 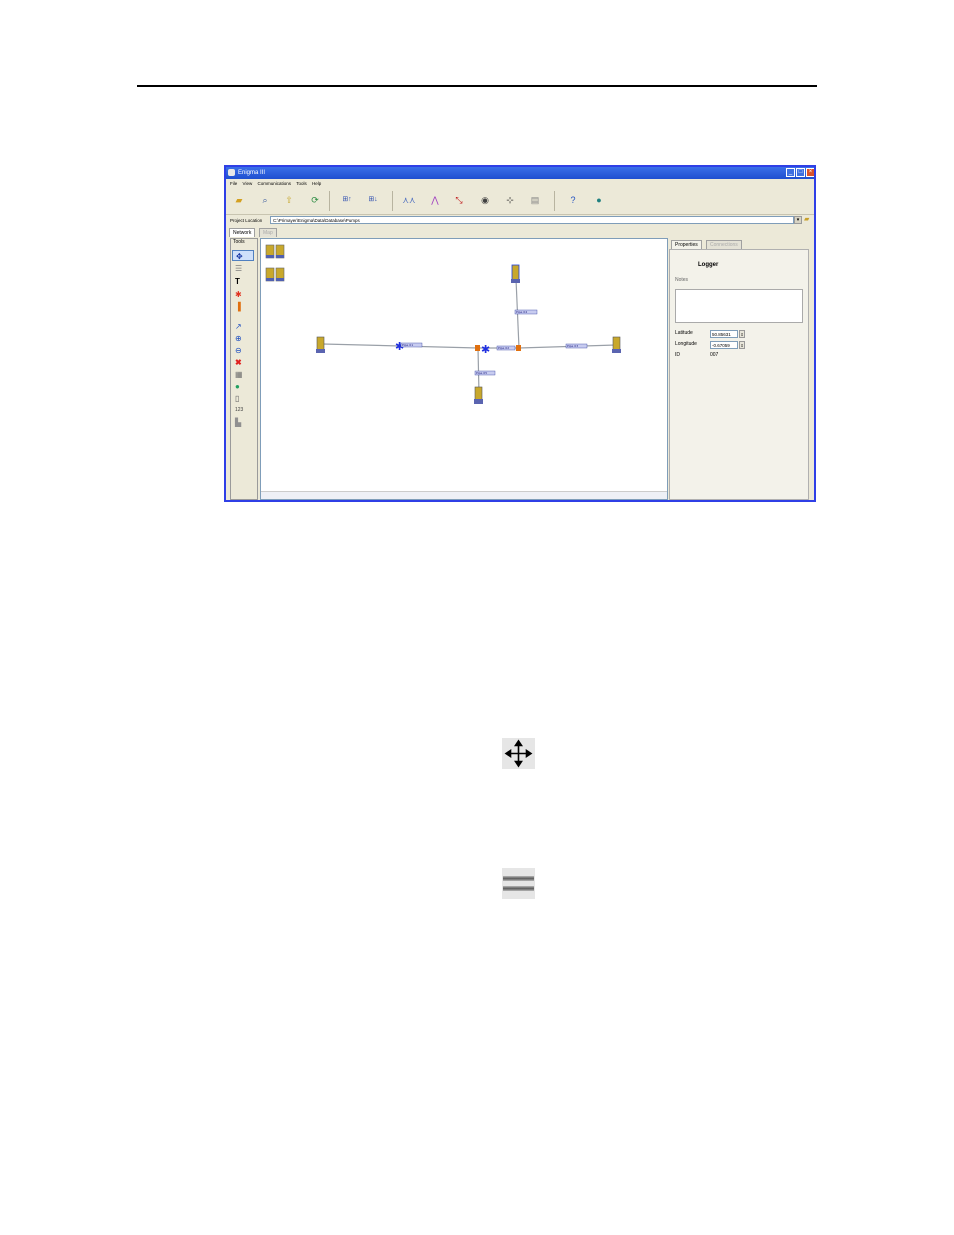 I want to click on horizontal-scrollbar, so click(x=464, y=495).